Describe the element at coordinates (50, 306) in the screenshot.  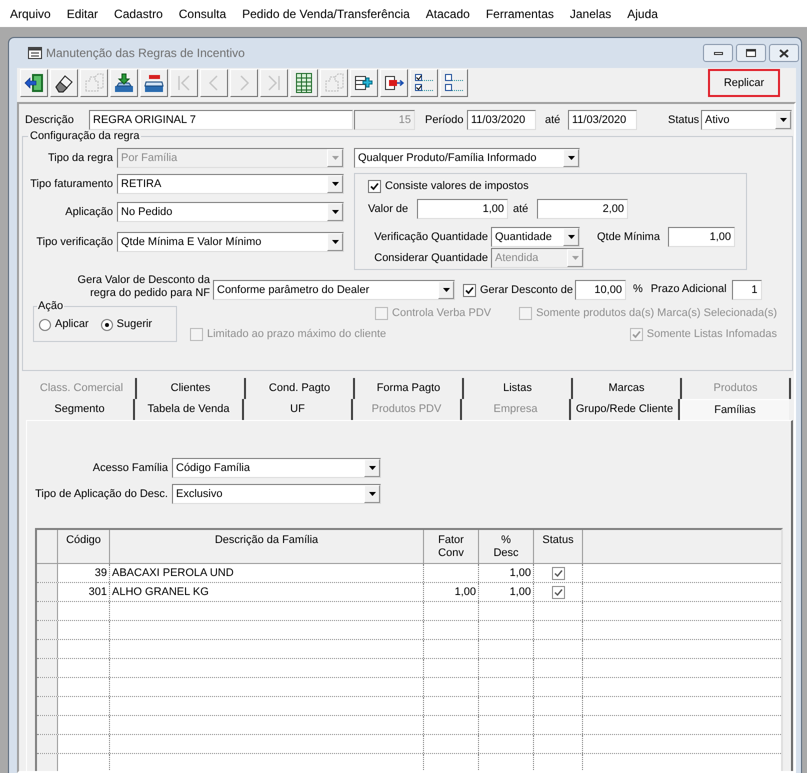
I see `group-title: Ação` at that location.